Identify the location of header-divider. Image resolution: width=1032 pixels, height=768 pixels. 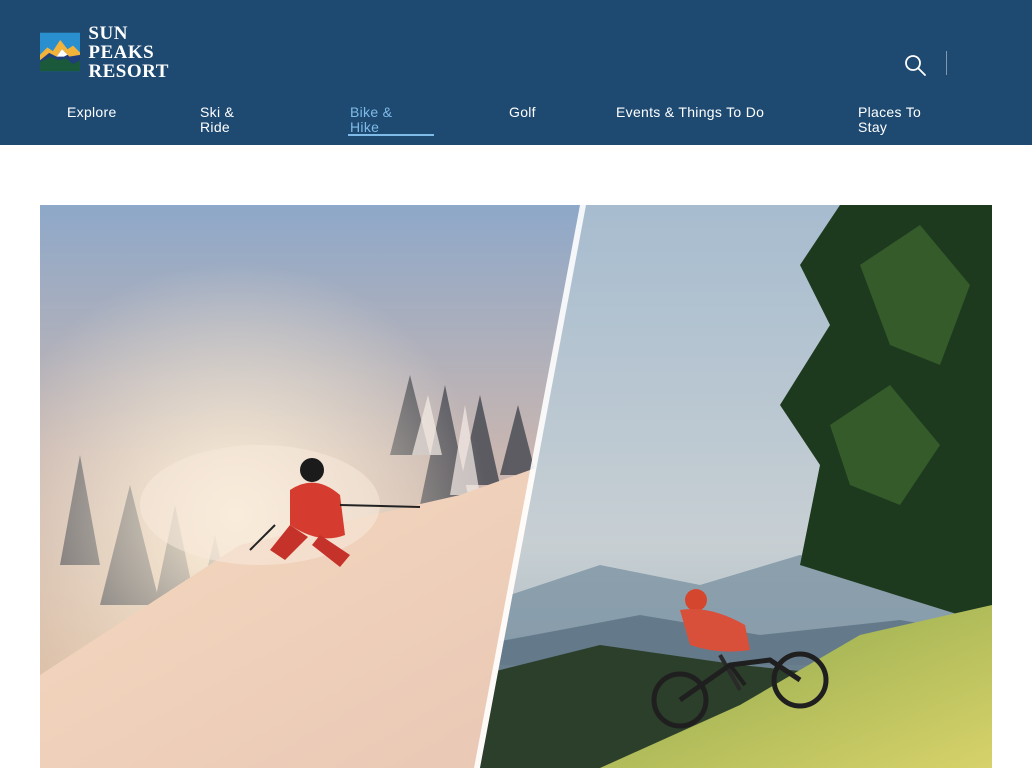
(946, 63).